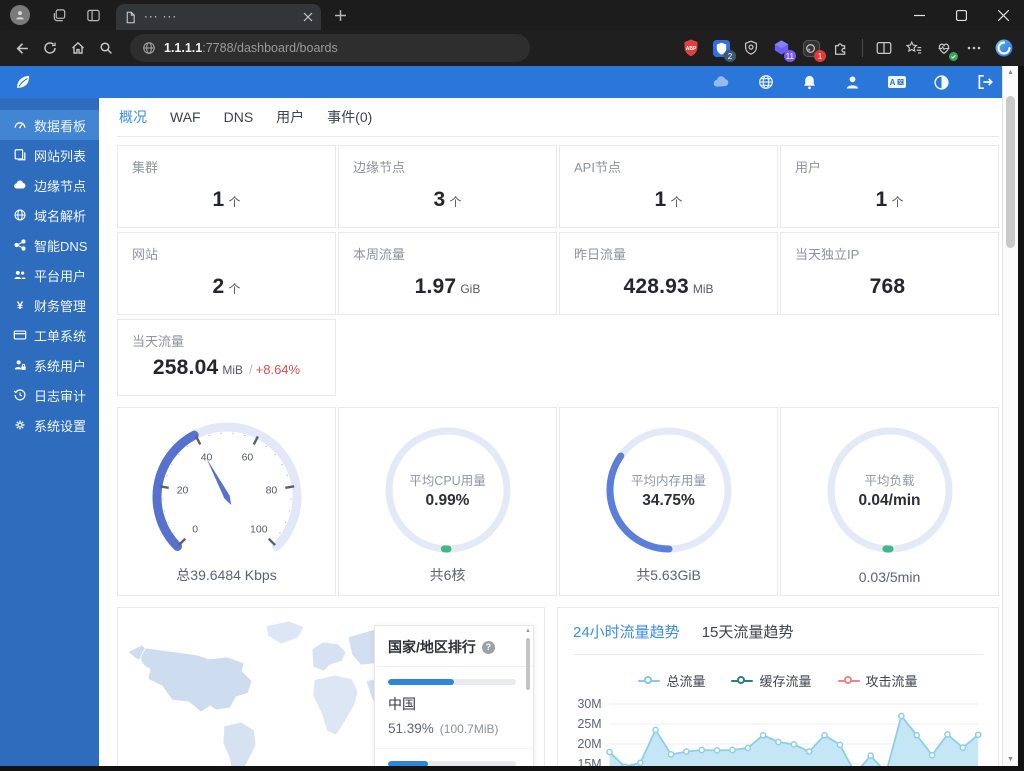 Image resolution: width=1024 pixels, height=771 pixels. What do you see at coordinates (469, 729) in the screenshot?
I see `geo-traffic: (100.7MiB)` at bounding box center [469, 729].